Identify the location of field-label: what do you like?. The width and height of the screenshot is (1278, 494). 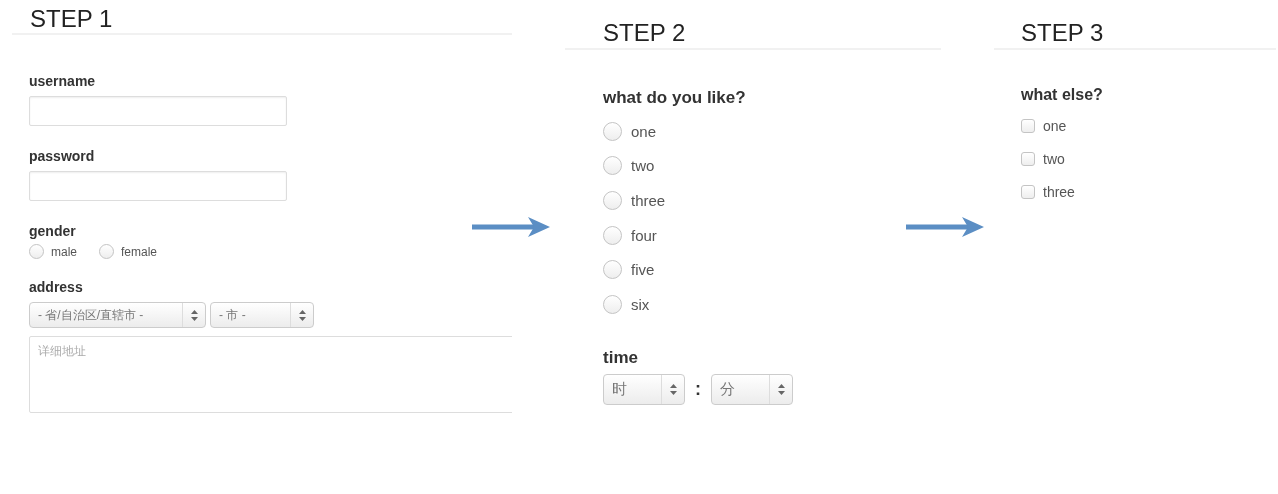
(675, 98).